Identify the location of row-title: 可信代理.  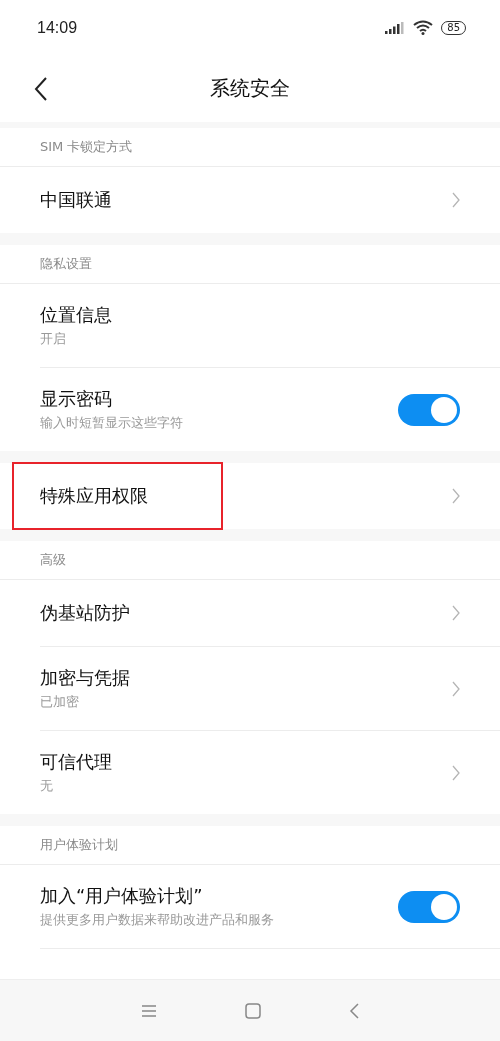
(76, 762).